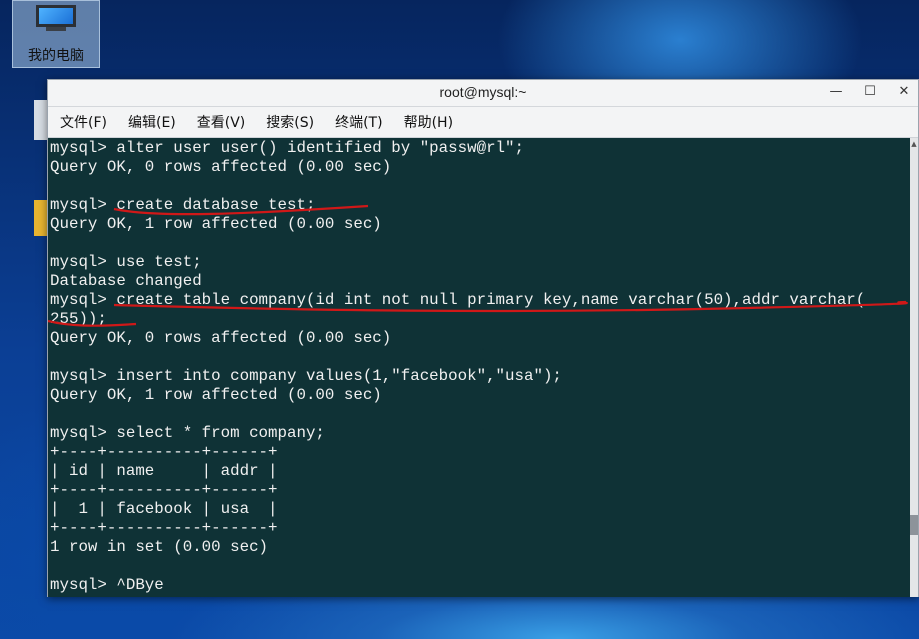  I want to click on menu-search: 搜索(S), so click(290, 122).